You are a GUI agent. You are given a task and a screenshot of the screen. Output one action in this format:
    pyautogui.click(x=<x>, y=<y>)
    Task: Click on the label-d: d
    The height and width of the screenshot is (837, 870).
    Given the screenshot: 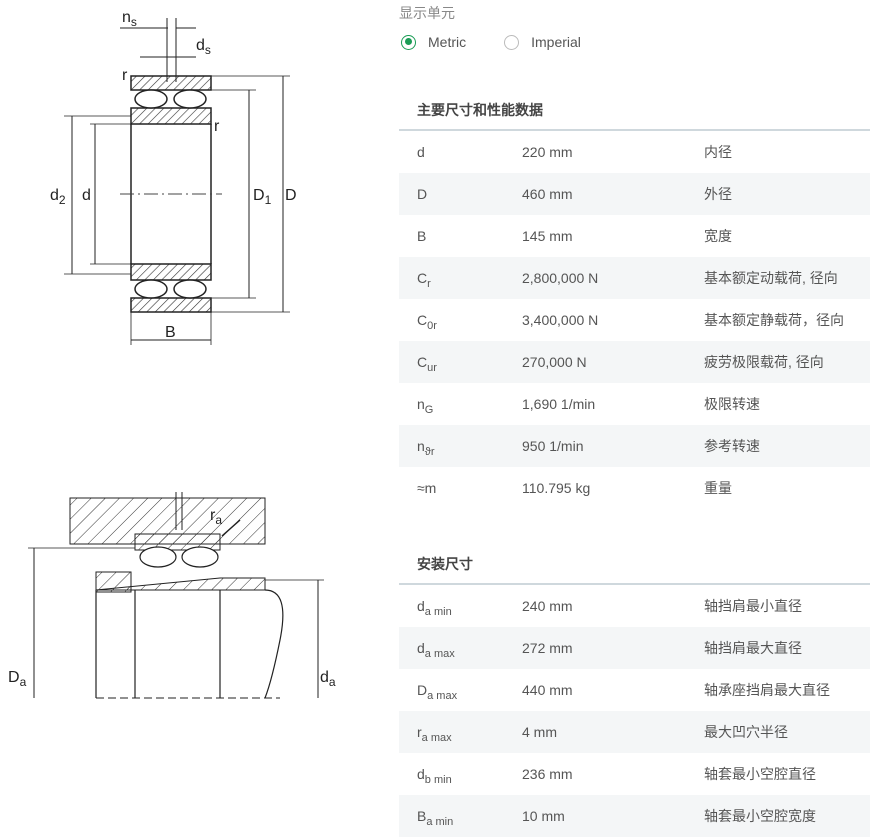 What is the action you would take?
    pyautogui.click(x=86, y=195)
    